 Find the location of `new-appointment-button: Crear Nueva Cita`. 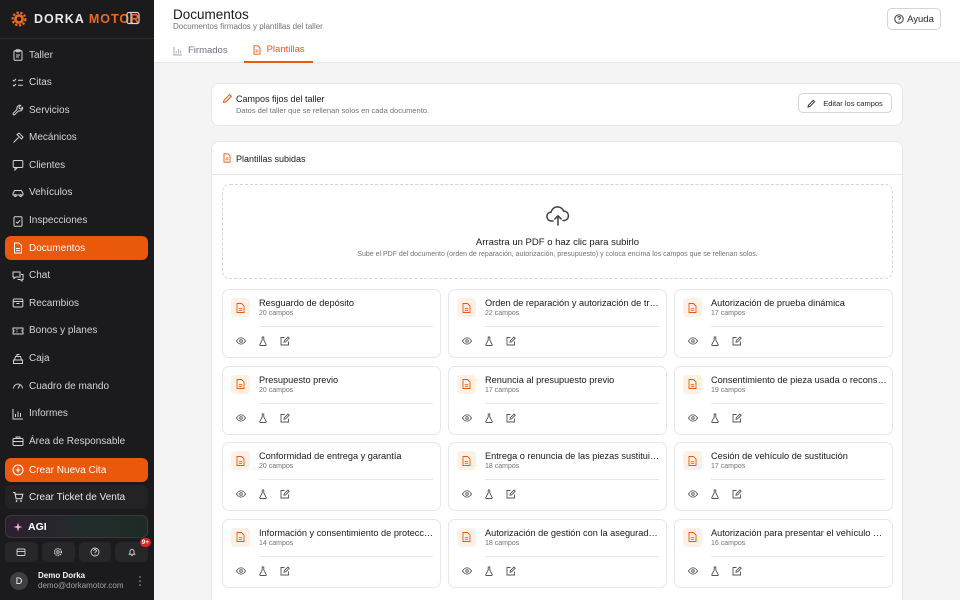

new-appointment-button: Crear Nueva Cita is located at coordinates (76, 470).